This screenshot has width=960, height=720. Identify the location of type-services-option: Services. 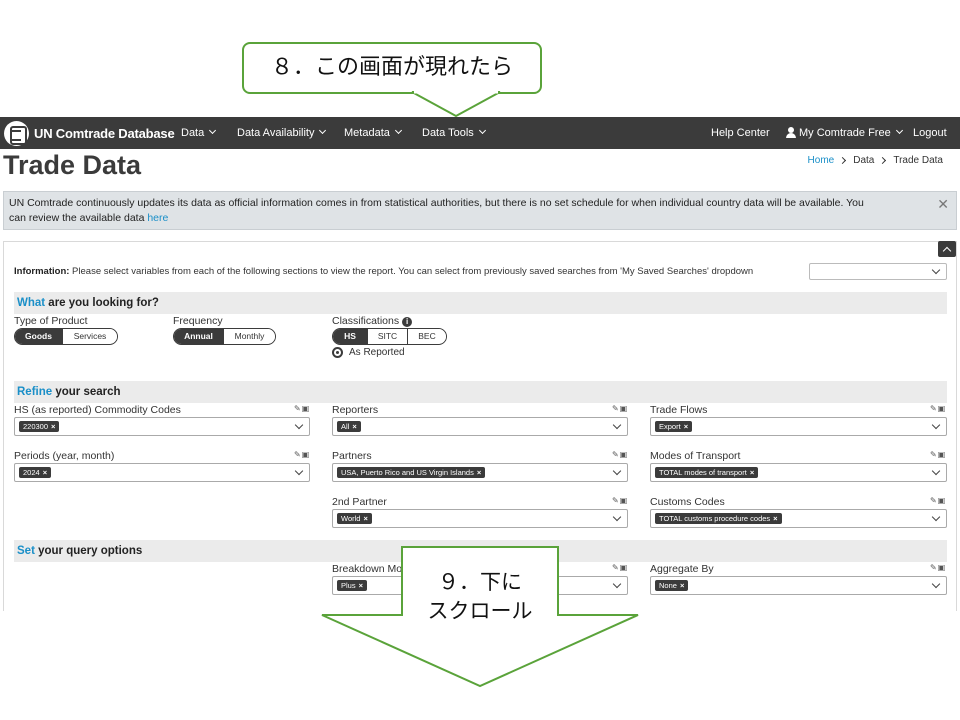
(90, 336).